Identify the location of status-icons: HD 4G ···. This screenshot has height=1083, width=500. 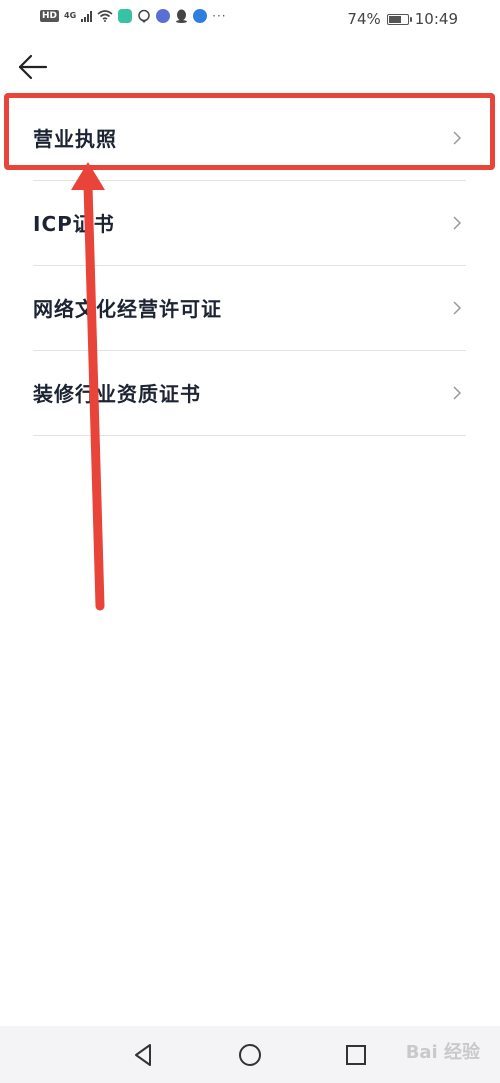
(133, 16).